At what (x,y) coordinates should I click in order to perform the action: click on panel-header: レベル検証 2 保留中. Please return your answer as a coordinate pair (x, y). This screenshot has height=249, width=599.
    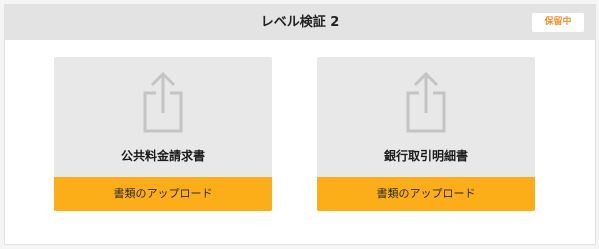
    Looking at the image, I should click on (300, 22).